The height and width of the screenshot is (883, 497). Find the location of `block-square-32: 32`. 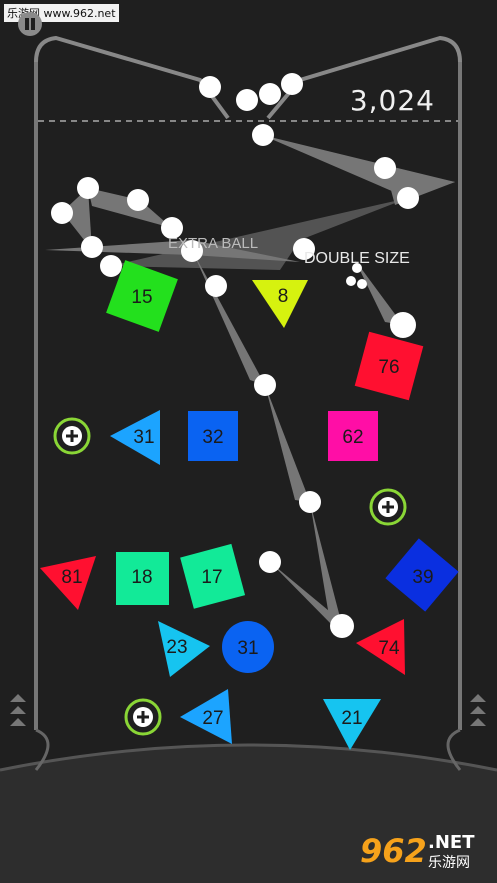

block-square-32: 32 is located at coordinates (213, 436).